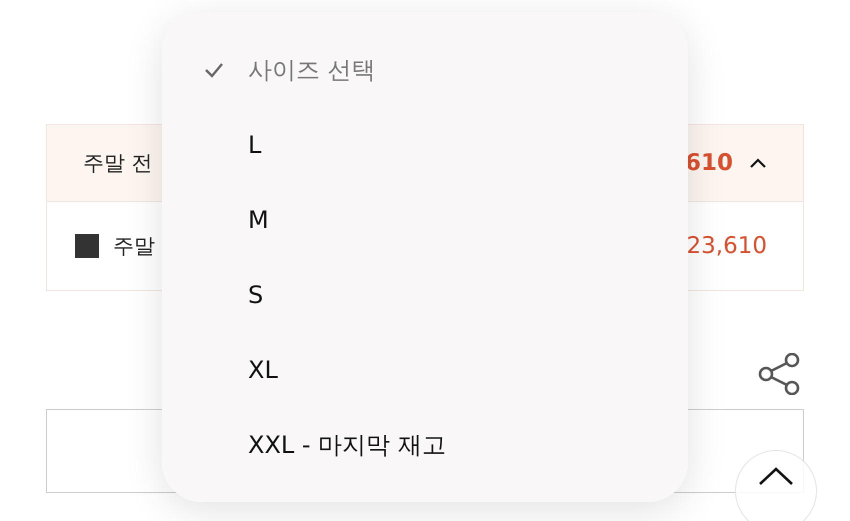  Describe the element at coordinates (134, 246) in the screenshot. I see `option-label: 주말` at that location.